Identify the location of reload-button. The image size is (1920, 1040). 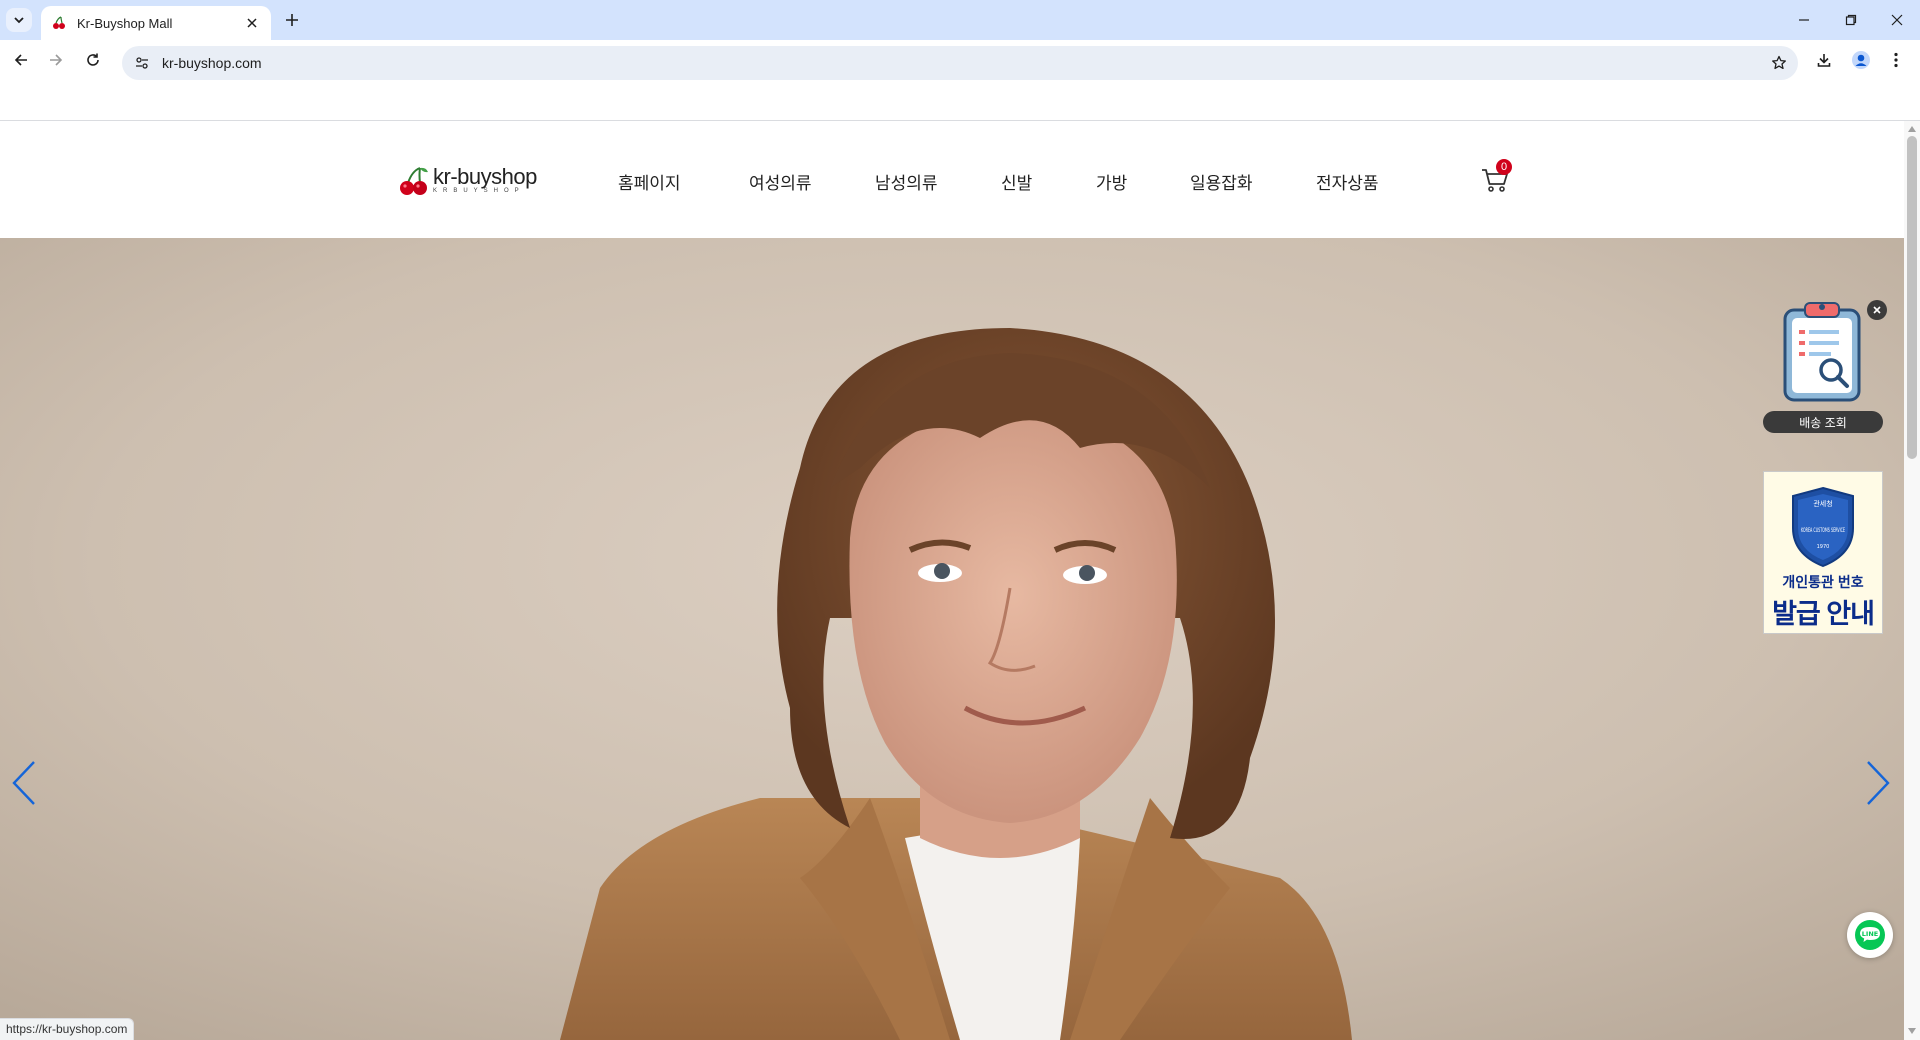
(93, 60).